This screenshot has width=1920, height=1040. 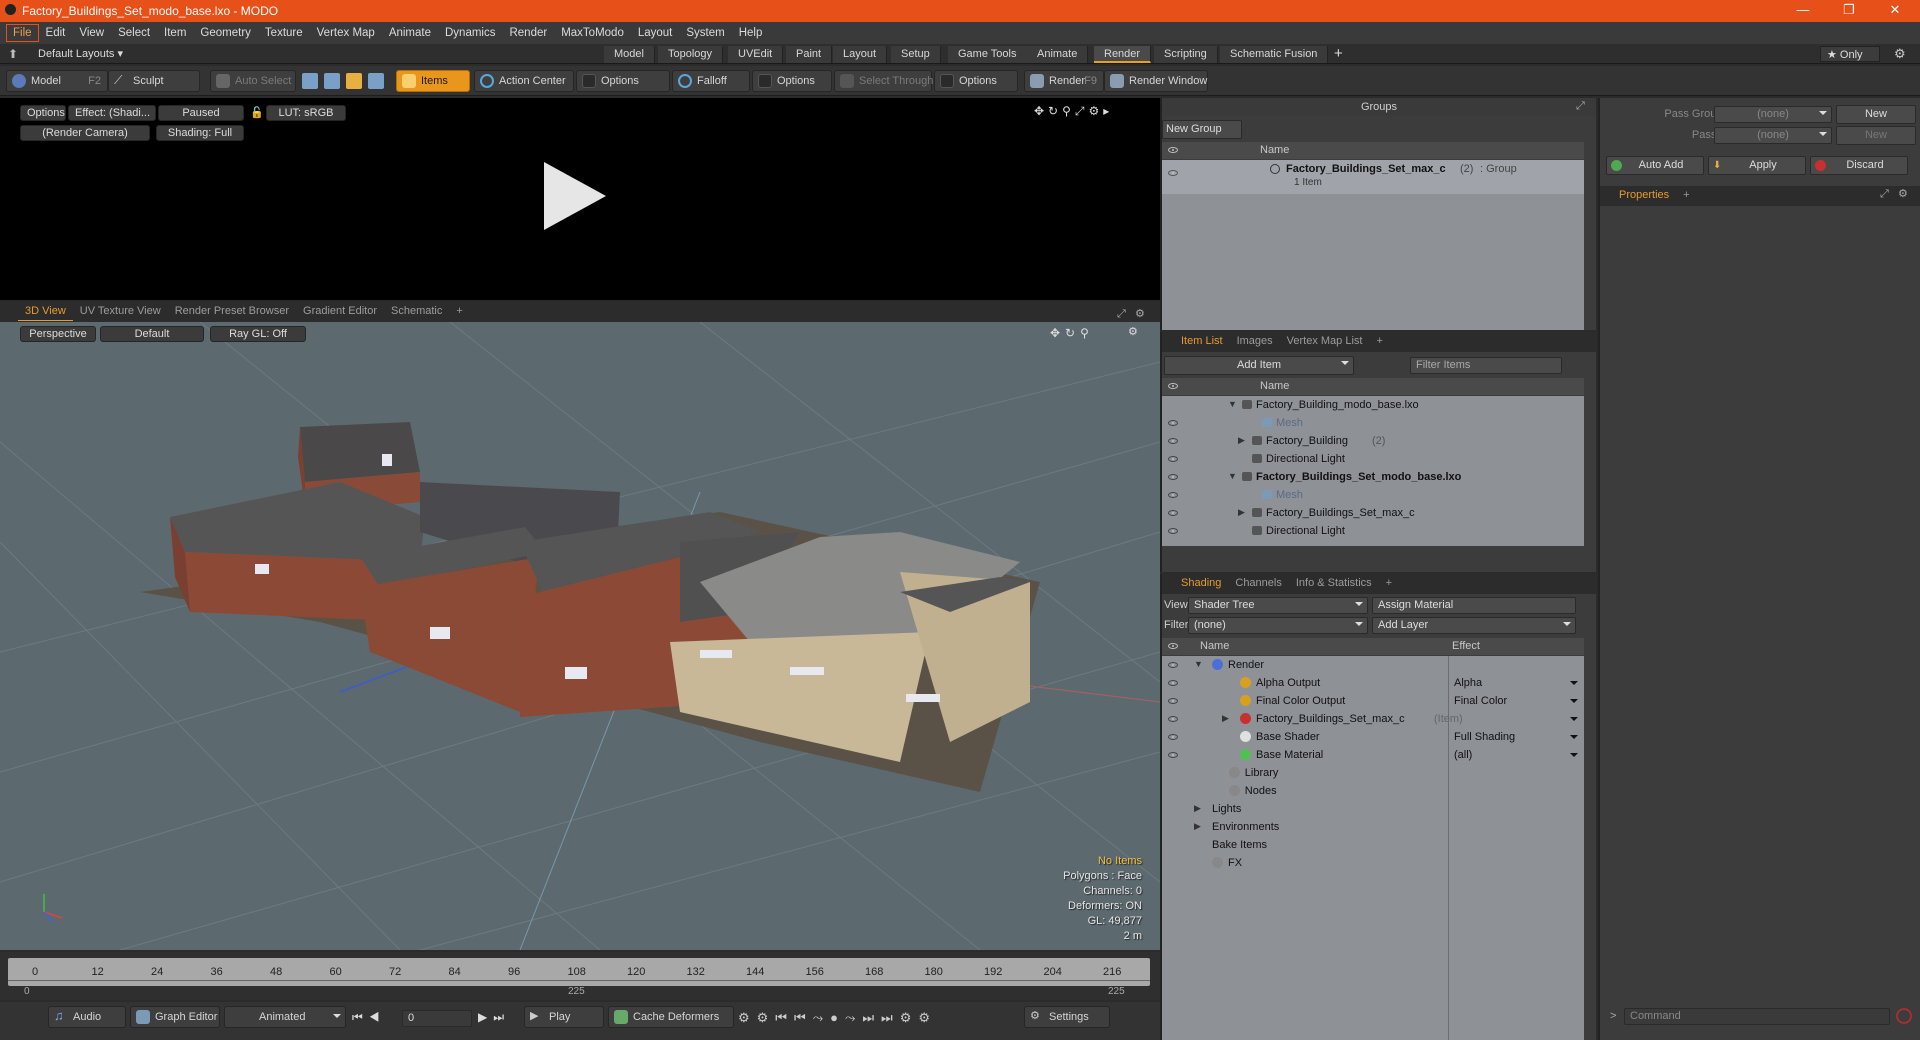 I want to click on passes-dropdown: (none), so click(x=1773, y=135).